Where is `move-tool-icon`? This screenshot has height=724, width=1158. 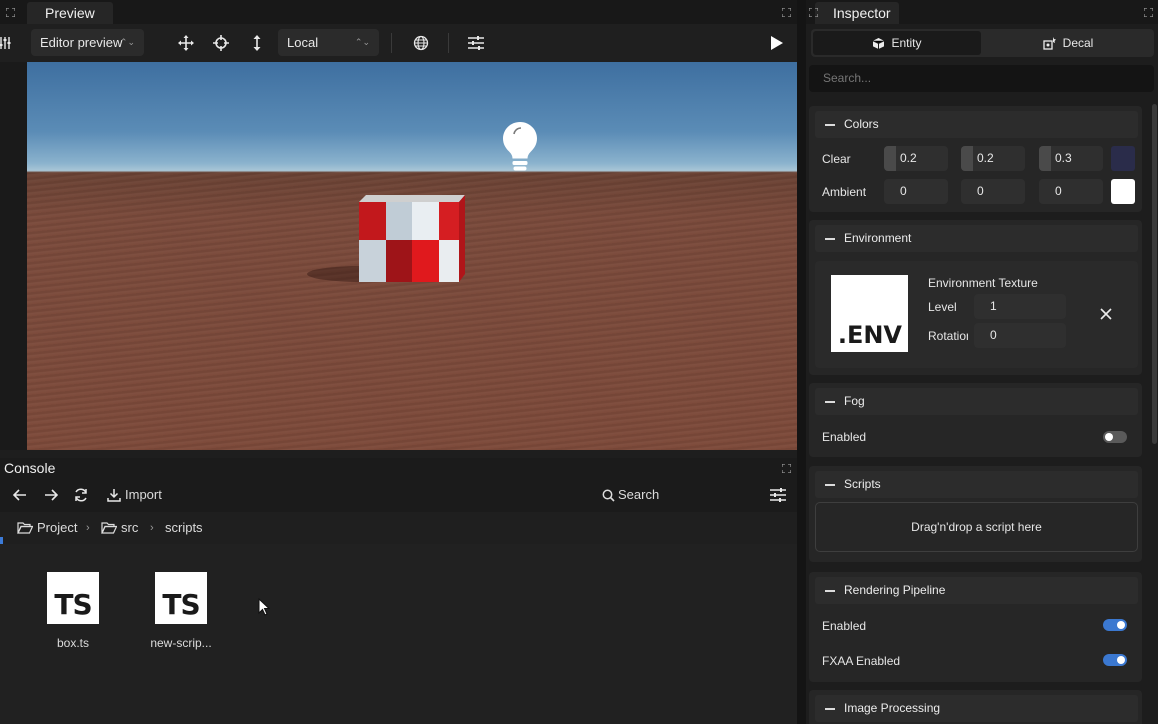 move-tool-icon is located at coordinates (186, 43).